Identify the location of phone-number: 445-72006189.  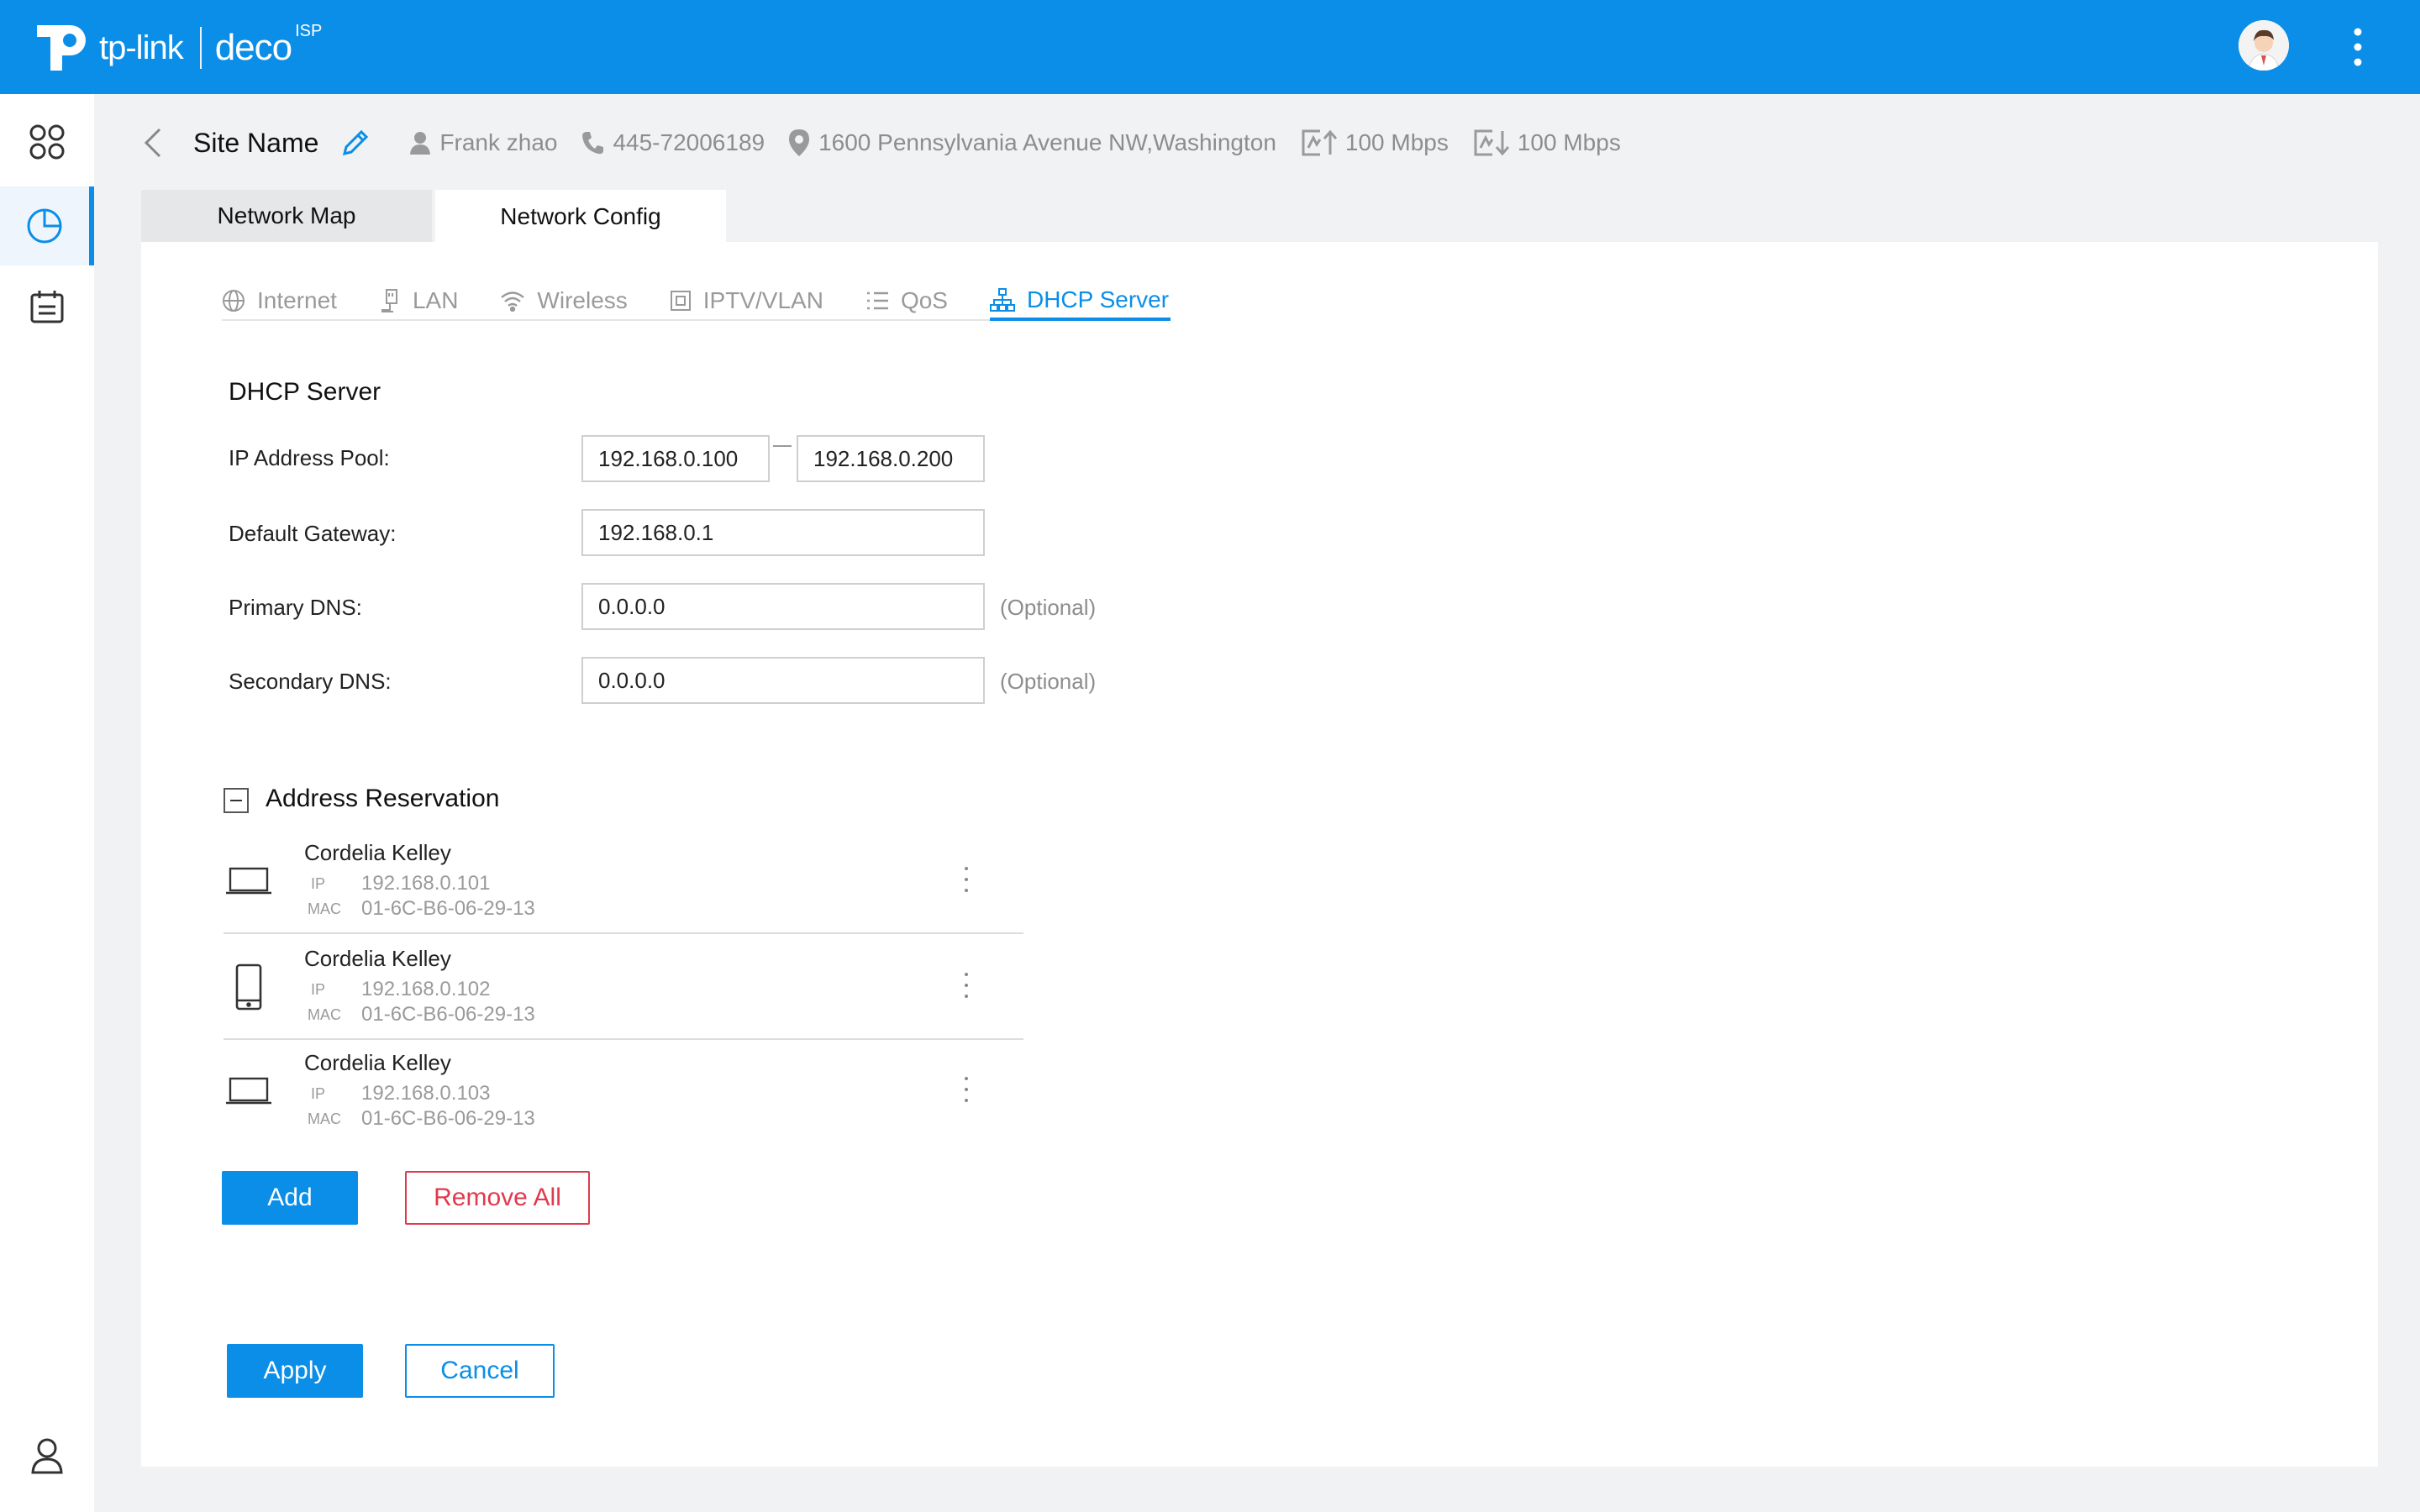
(689, 142).